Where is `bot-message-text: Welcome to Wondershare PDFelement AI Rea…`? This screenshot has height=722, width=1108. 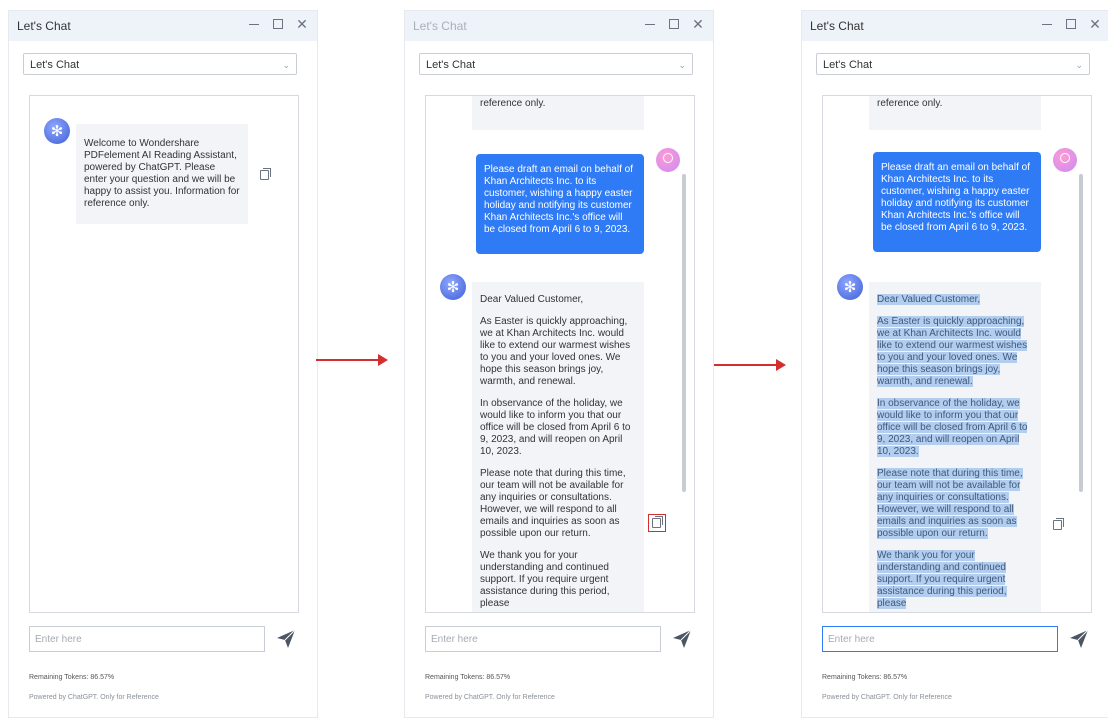 bot-message-text: Welcome to Wondershare PDFelement AI Rea… is located at coordinates (162, 173).